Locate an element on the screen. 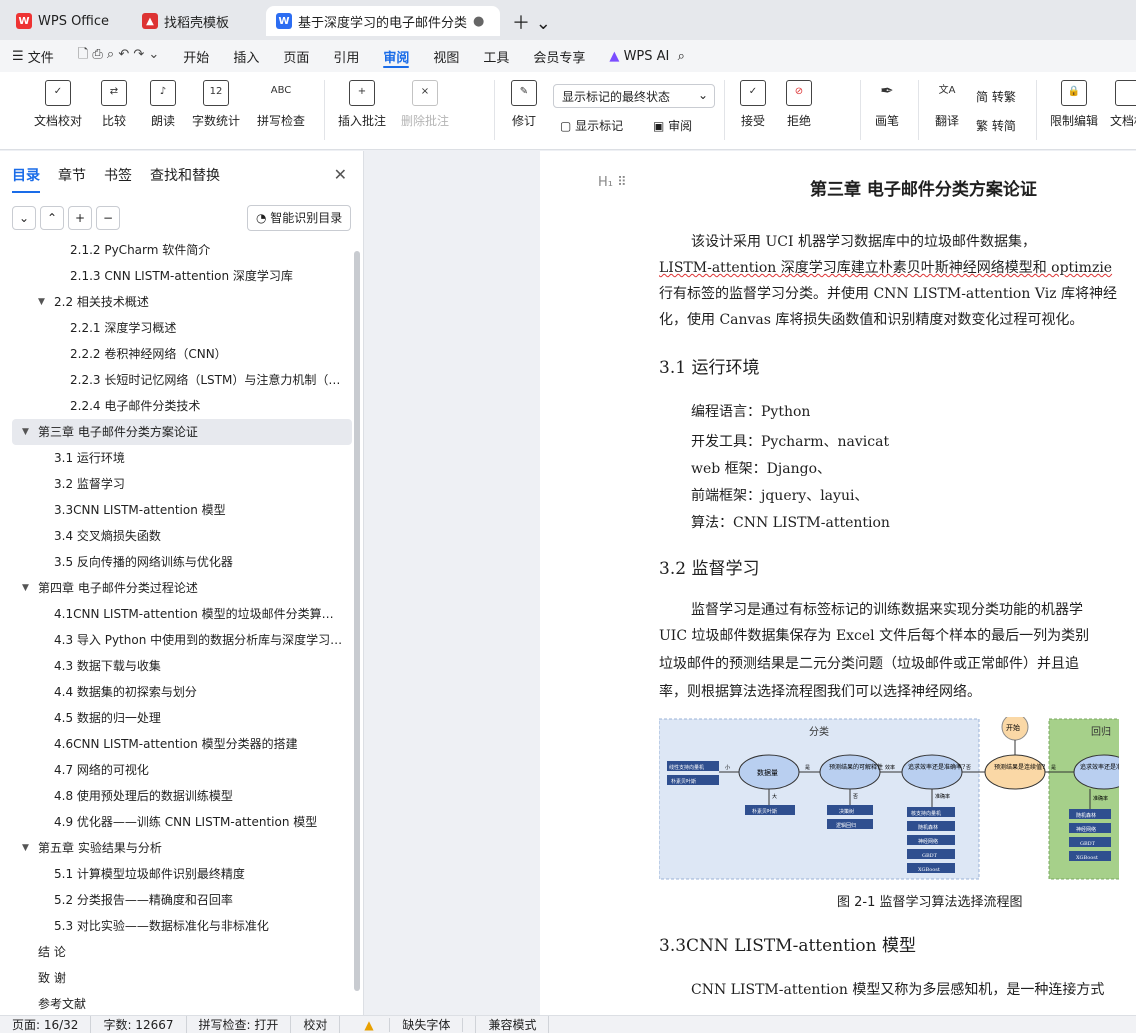  toc-item: ▼ 2.2 相关技术概述 is located at coordinates (176, 302).